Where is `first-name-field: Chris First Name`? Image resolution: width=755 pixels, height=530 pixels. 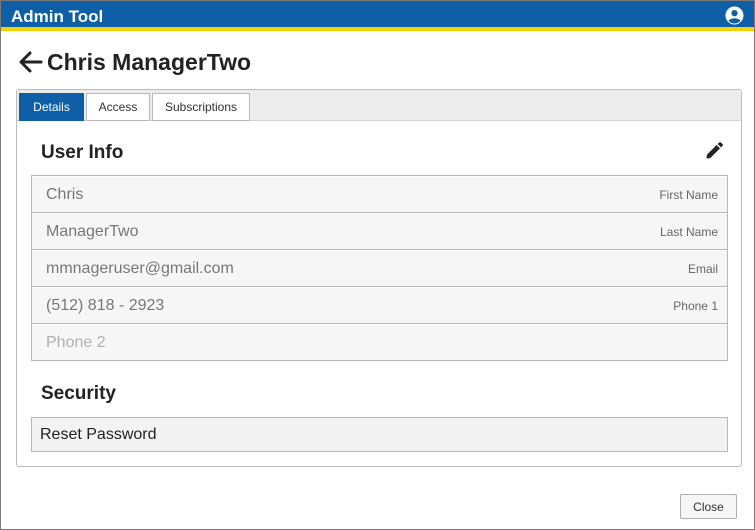 first-name-field: Chris First Name is located at coordinates (379, 194).